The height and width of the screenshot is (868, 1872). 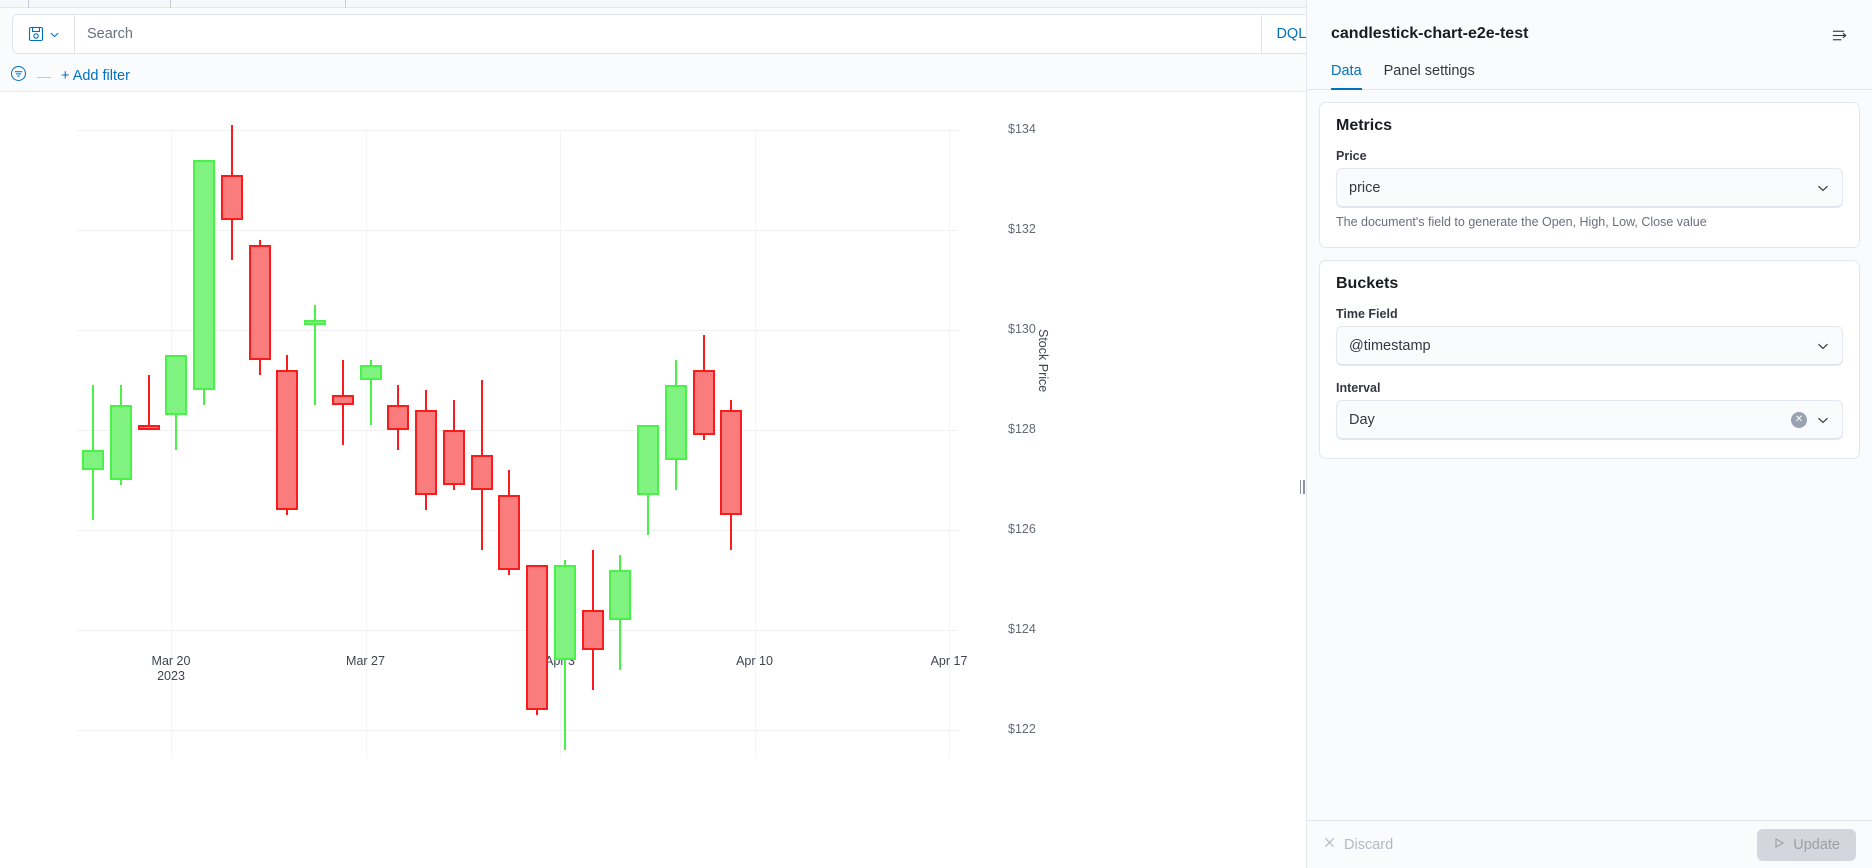 What do you see at coordinates (1351, 156) in the screenshot?
I see `price-field-label: Price` at bounding box center [1351, 156].